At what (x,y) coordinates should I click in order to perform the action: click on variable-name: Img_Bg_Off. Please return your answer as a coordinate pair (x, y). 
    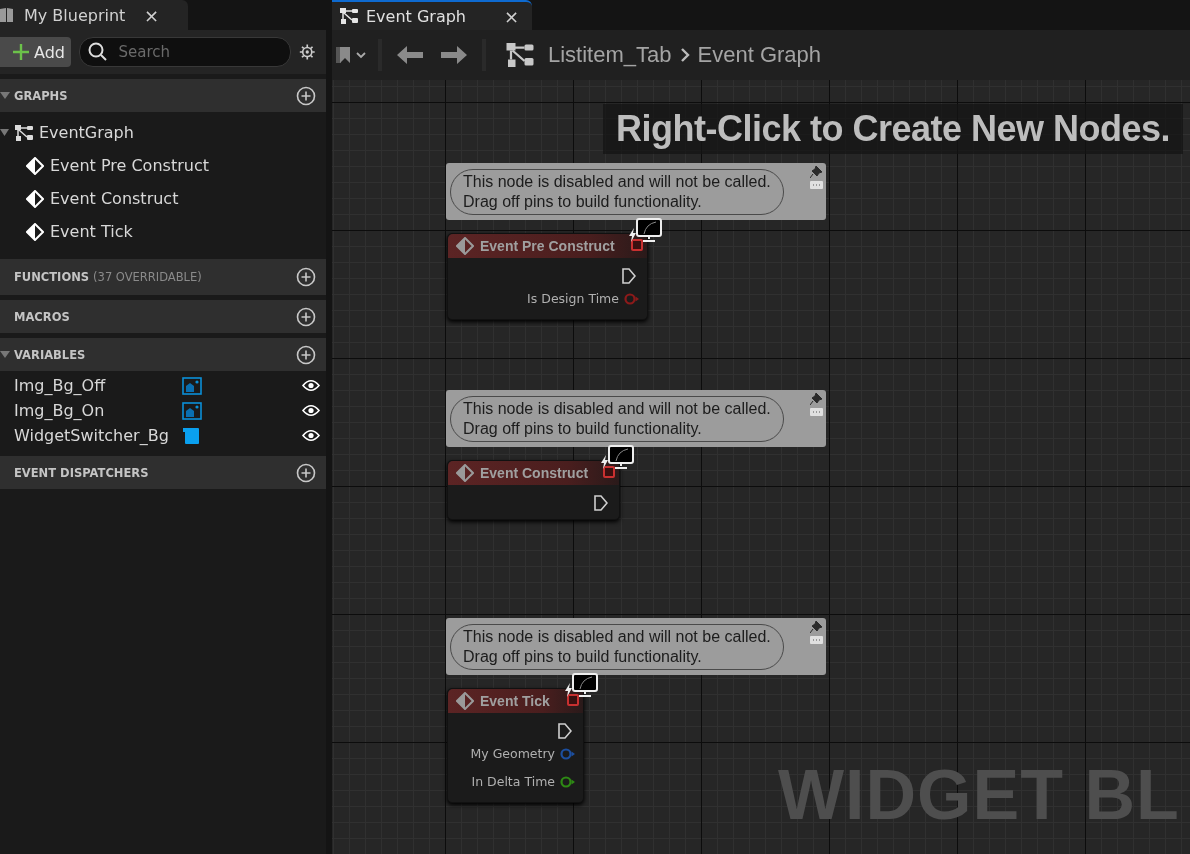
    Looking at the image, I should click on (98, 385).